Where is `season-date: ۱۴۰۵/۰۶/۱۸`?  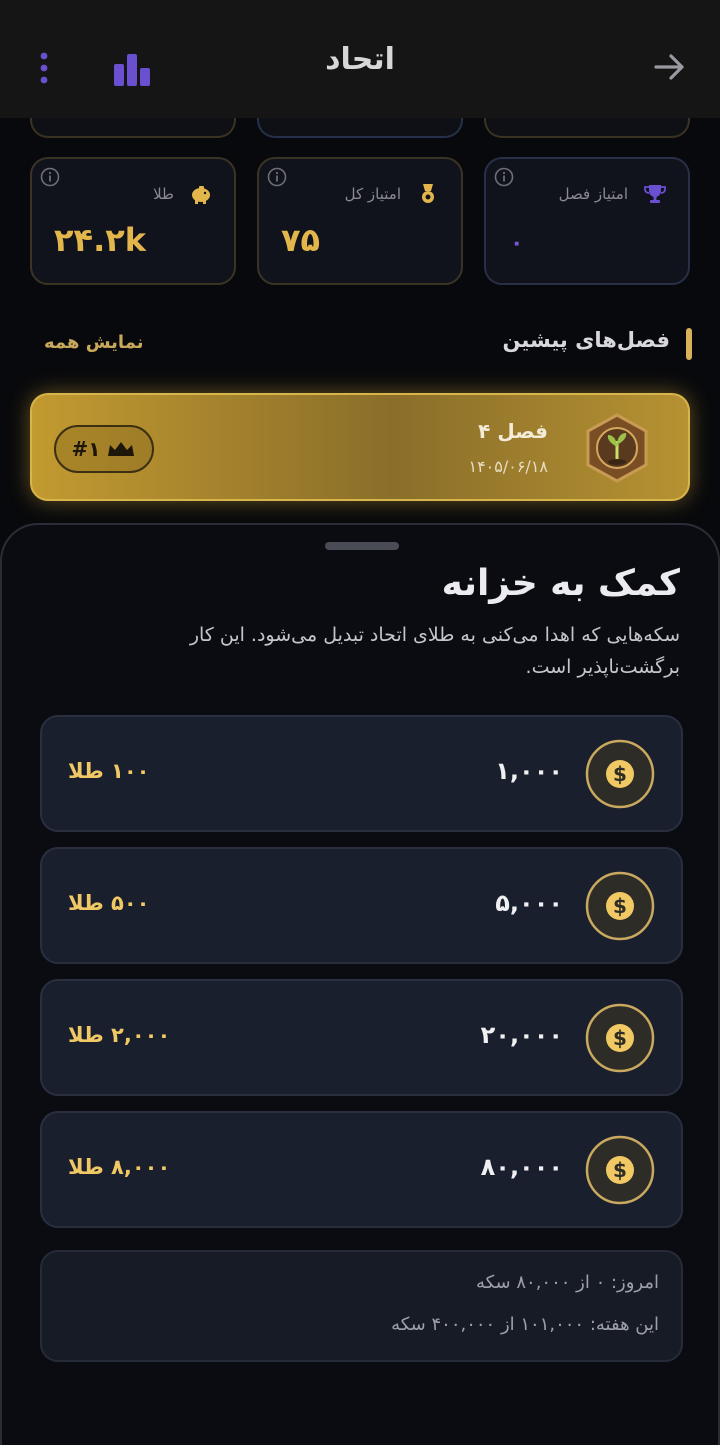 season-date: ۱۴۰۵/۰۶/۱۸ is located at coordinates (508, 466).